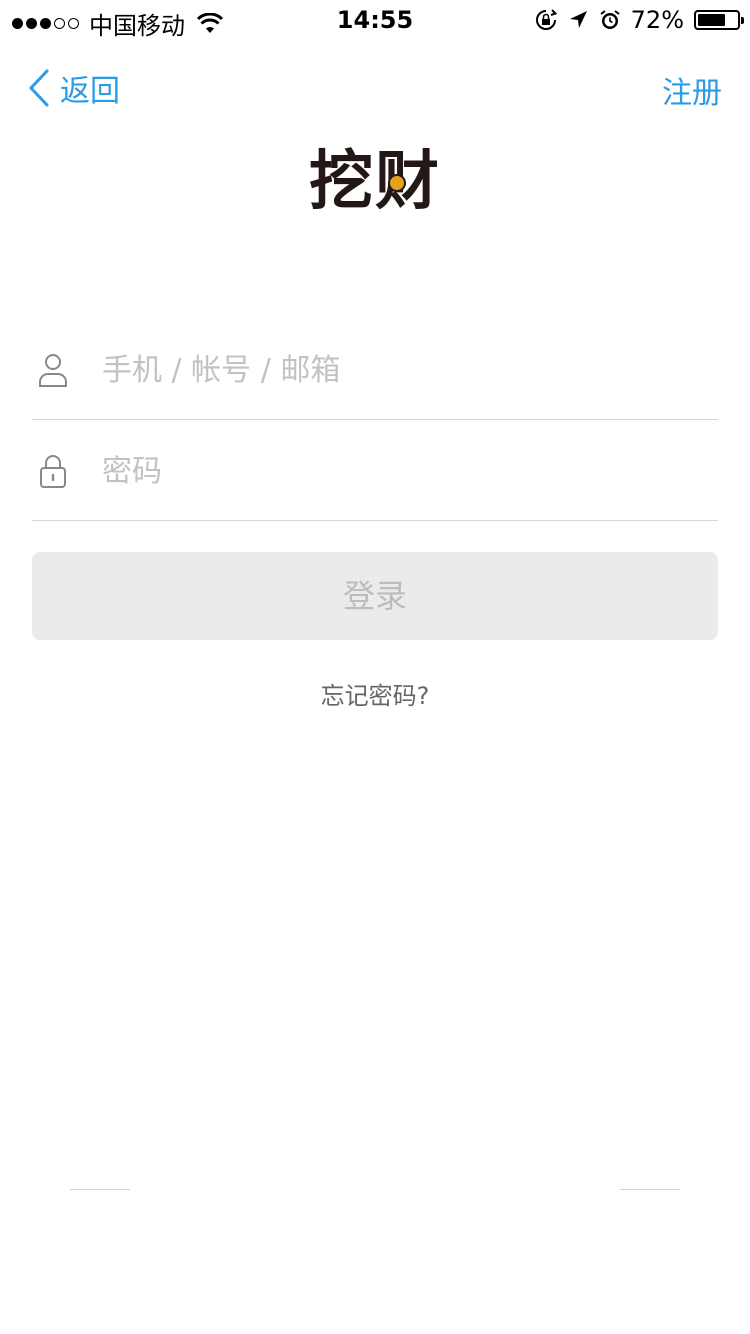  Describe the element at coordinates (578, 19) in the screenshot. I see `location-arrow-icon` at that location.